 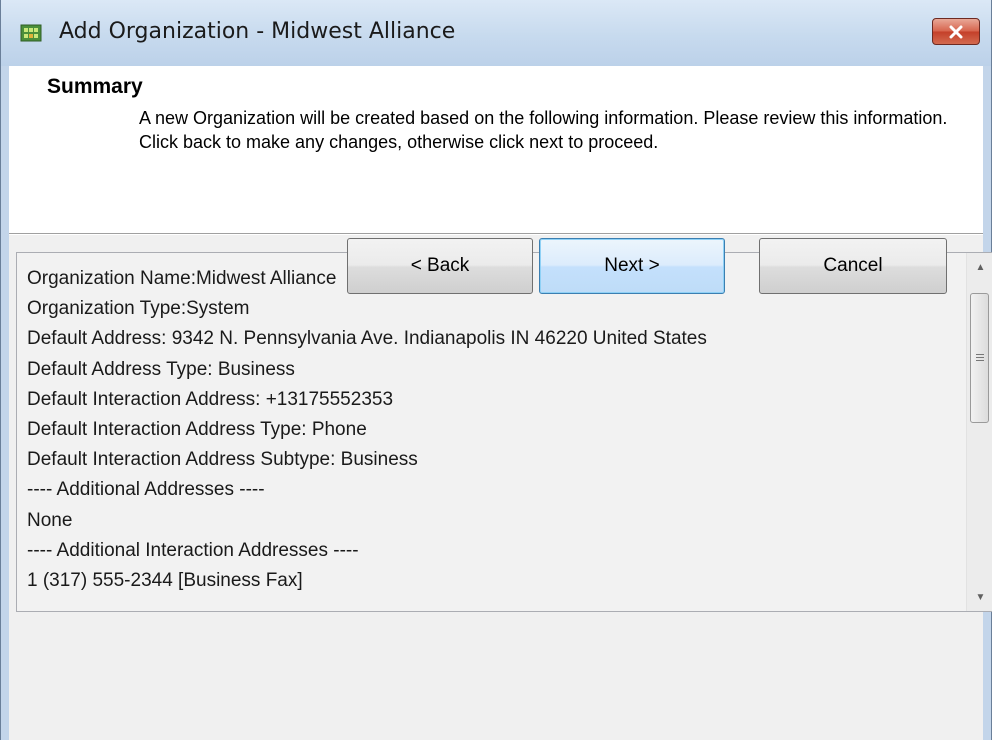 I want to click on app-icon, so click(x=31, y=33).